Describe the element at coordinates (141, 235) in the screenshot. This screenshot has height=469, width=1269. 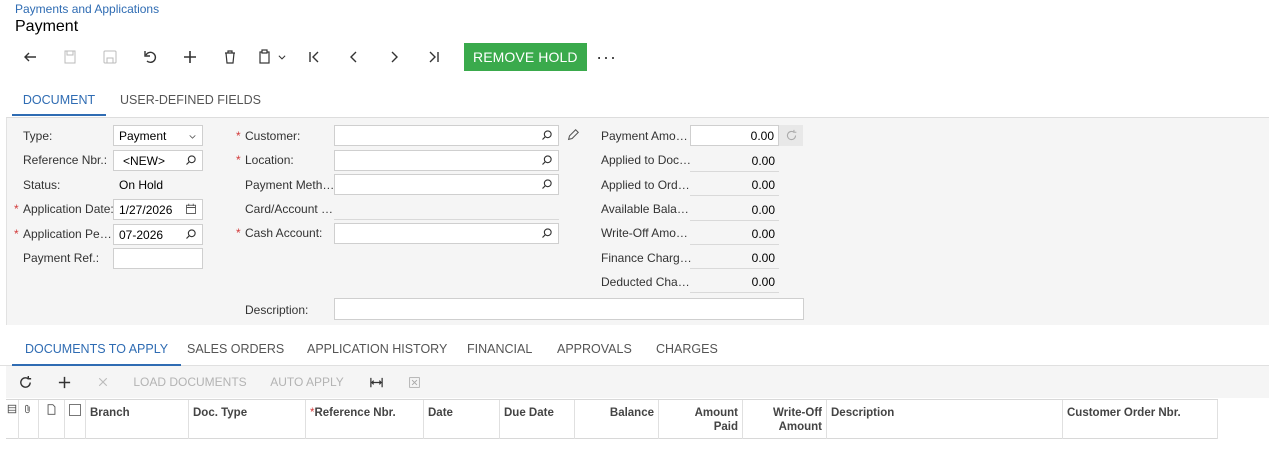
I see `application-period-value: 07-2026` at that location.